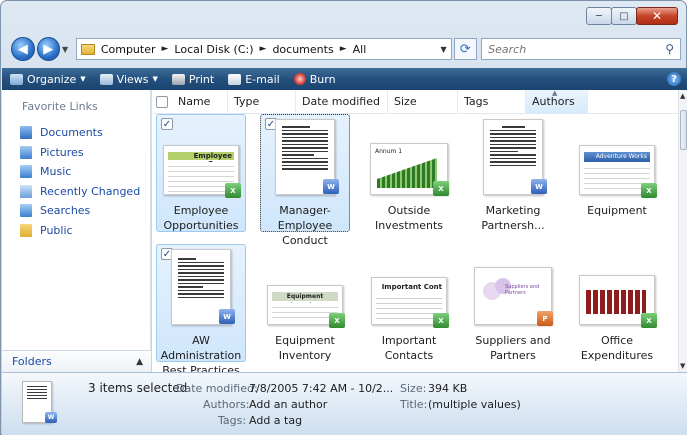  What do you see at coordinates (226, 404) in the screenshot?
I see `authors-label: Authors:` at bounding box center [226, 404].